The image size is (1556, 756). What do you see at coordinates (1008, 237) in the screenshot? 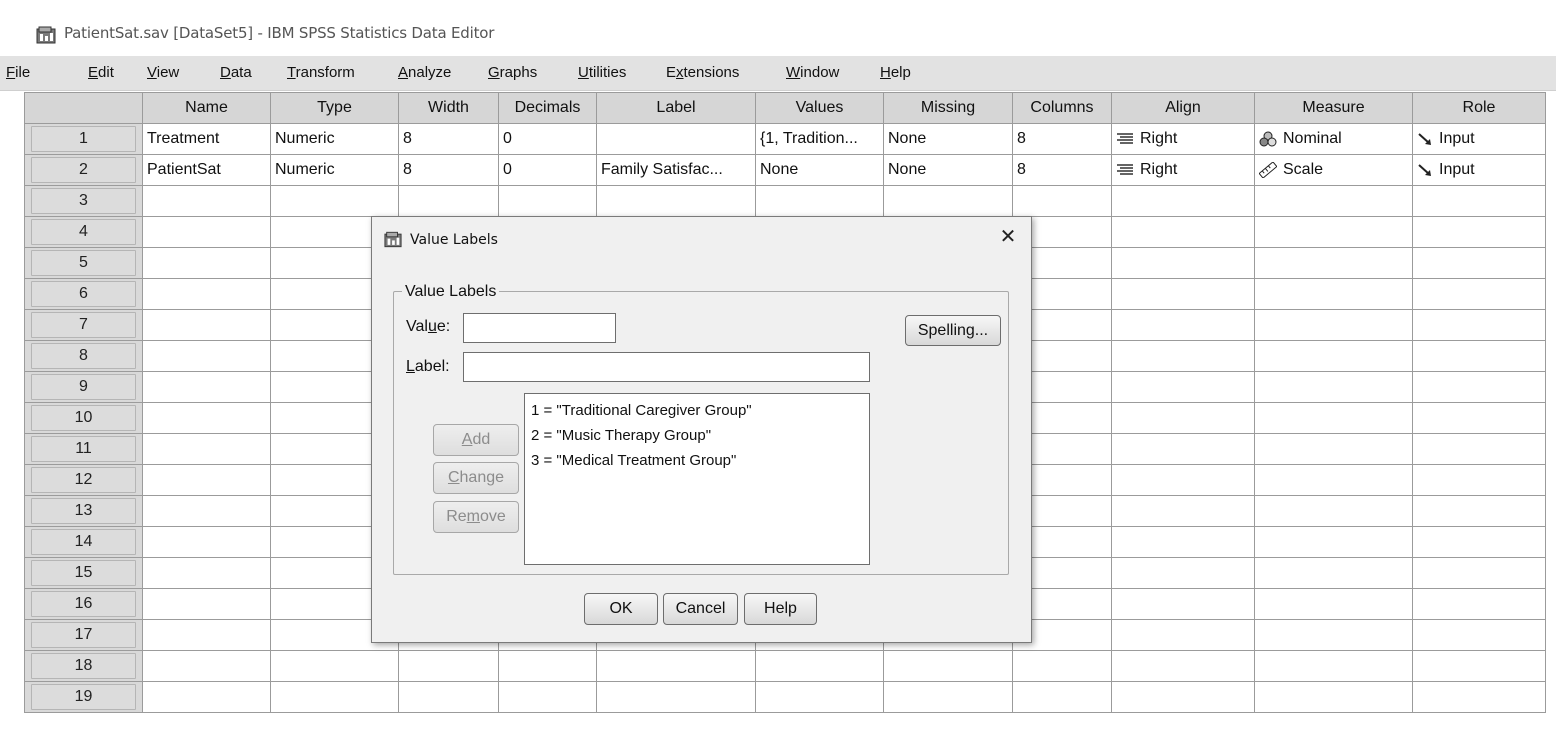
I see `close-icon: ✕` at bounding box center [1008, 237].